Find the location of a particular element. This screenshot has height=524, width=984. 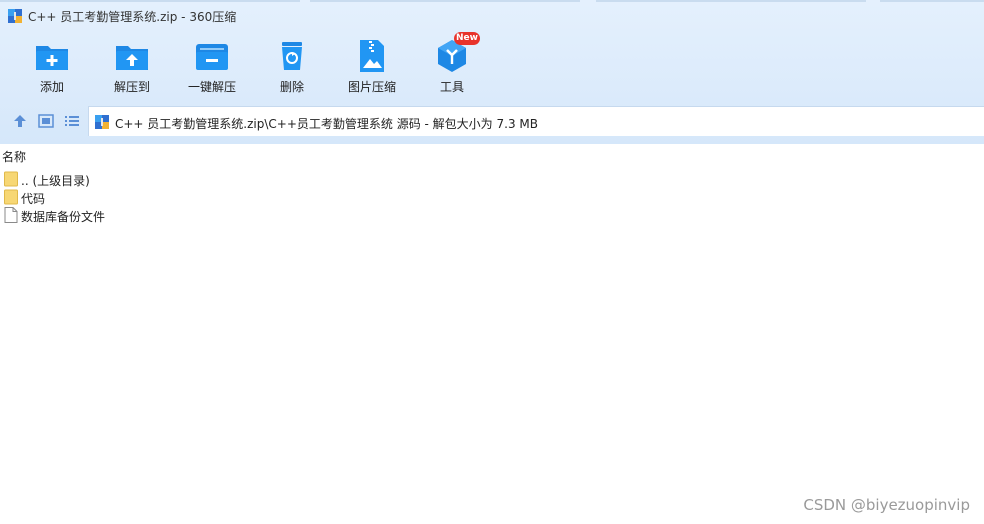

add-folder-icon is located at coordinates (52, 58).